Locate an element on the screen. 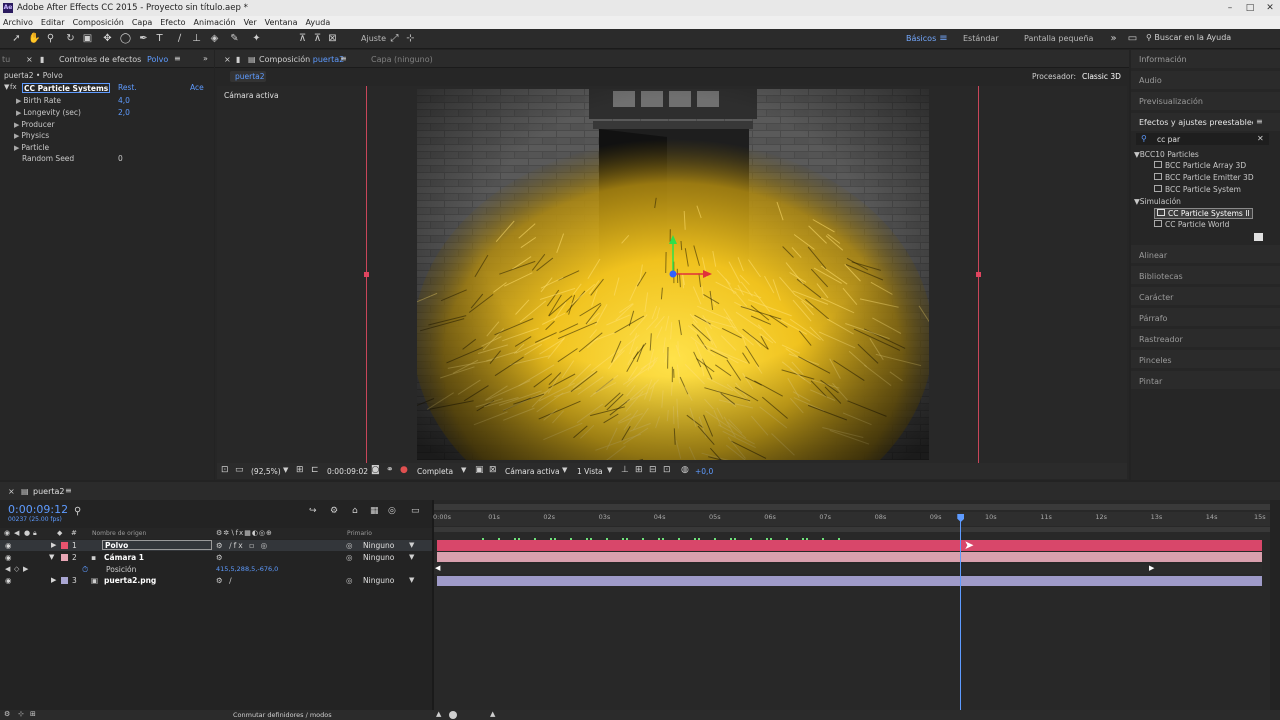  tab-layer: Capa (ninguno) is located at coordinates (402, 59).